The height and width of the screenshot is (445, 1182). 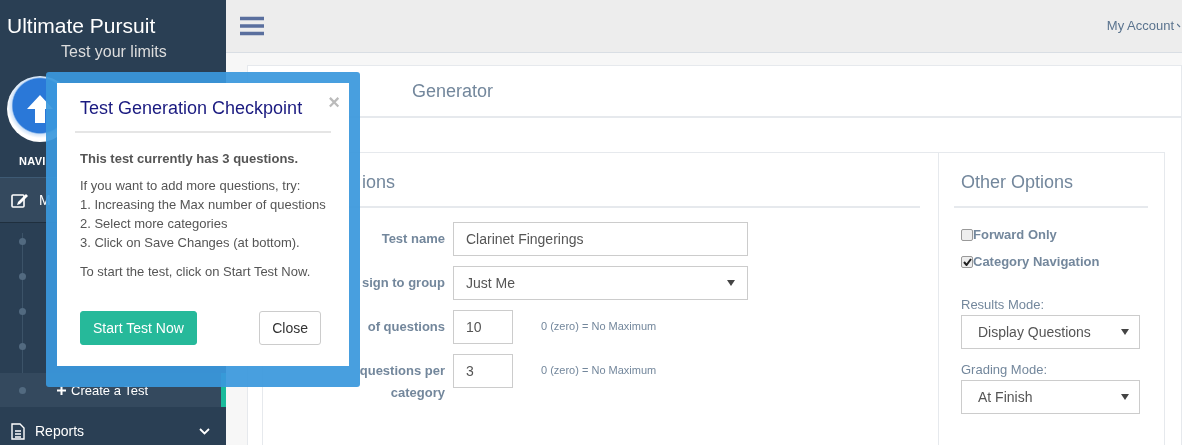 What do you see at coordinates (1050, 332) in the screenshot?
I see `dropdown: Display Questions` at bounding box center [1050, 332].